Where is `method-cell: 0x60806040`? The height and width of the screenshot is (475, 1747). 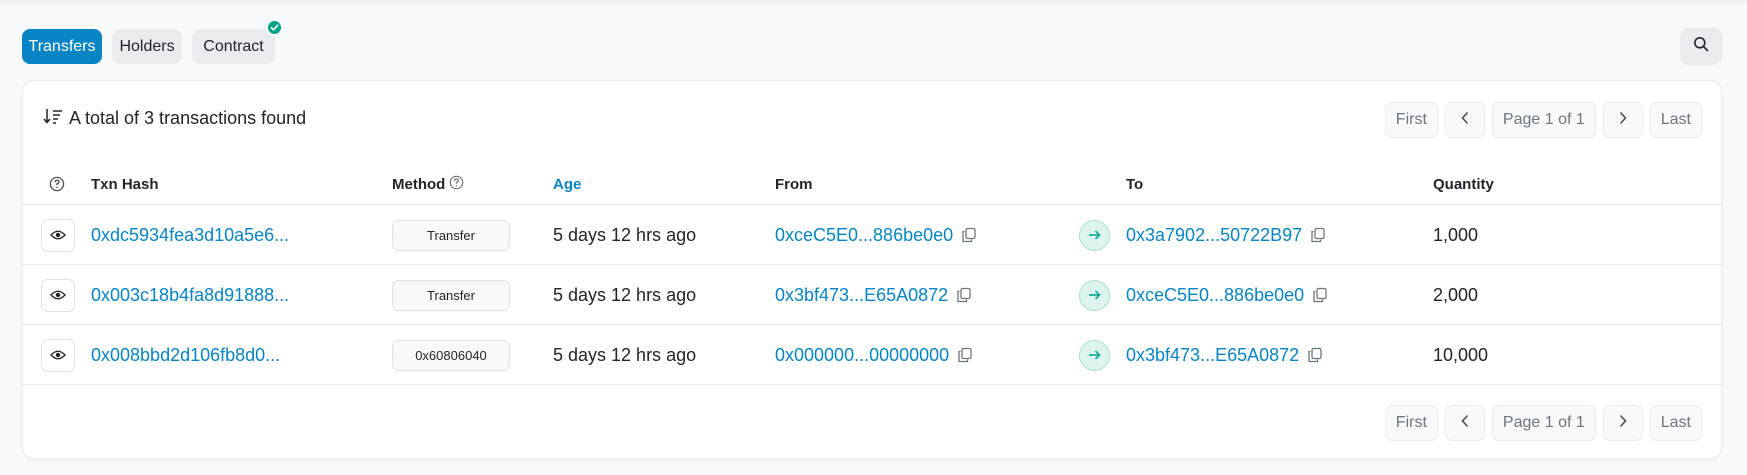 method-cell: 0x60806040 is located at coordinates (451, 355).